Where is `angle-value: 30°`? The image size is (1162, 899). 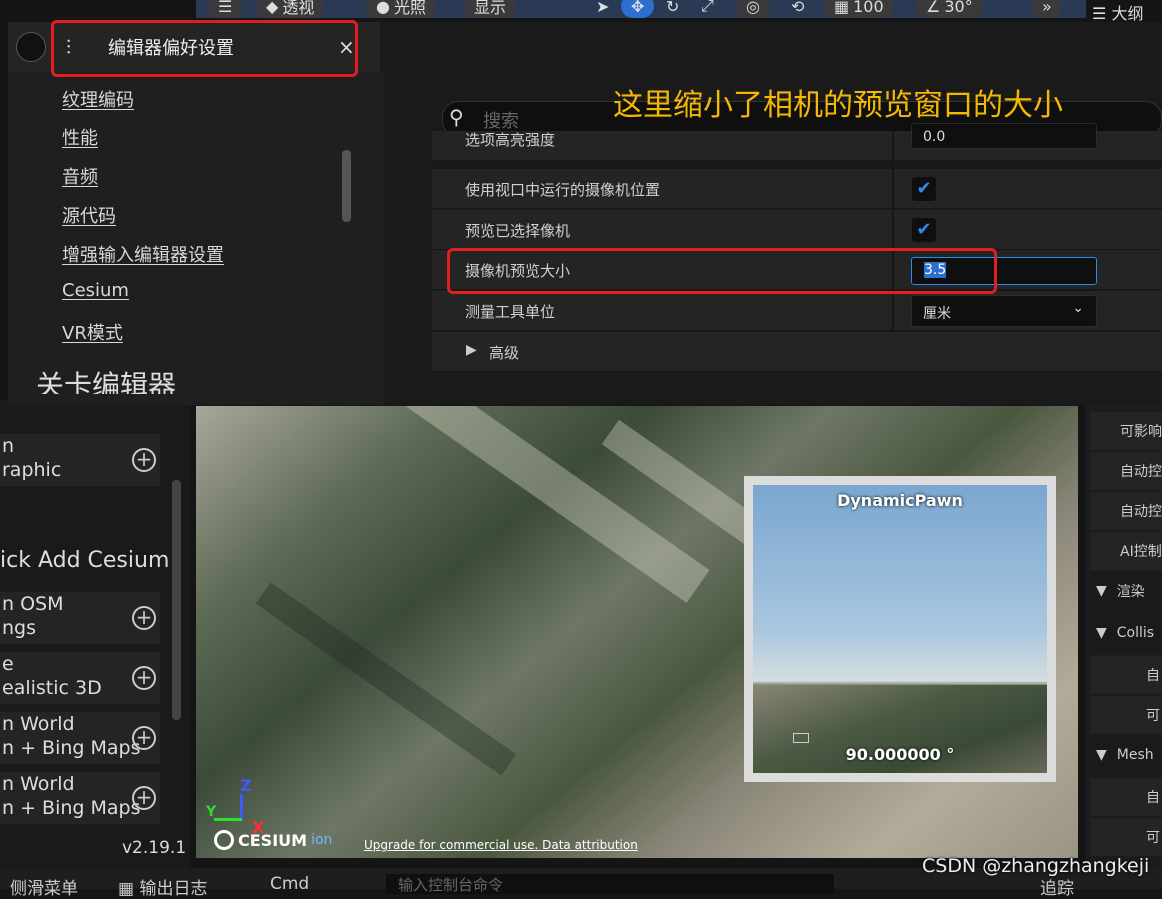 angle-value: 30° is located at coordinates (958, 8).